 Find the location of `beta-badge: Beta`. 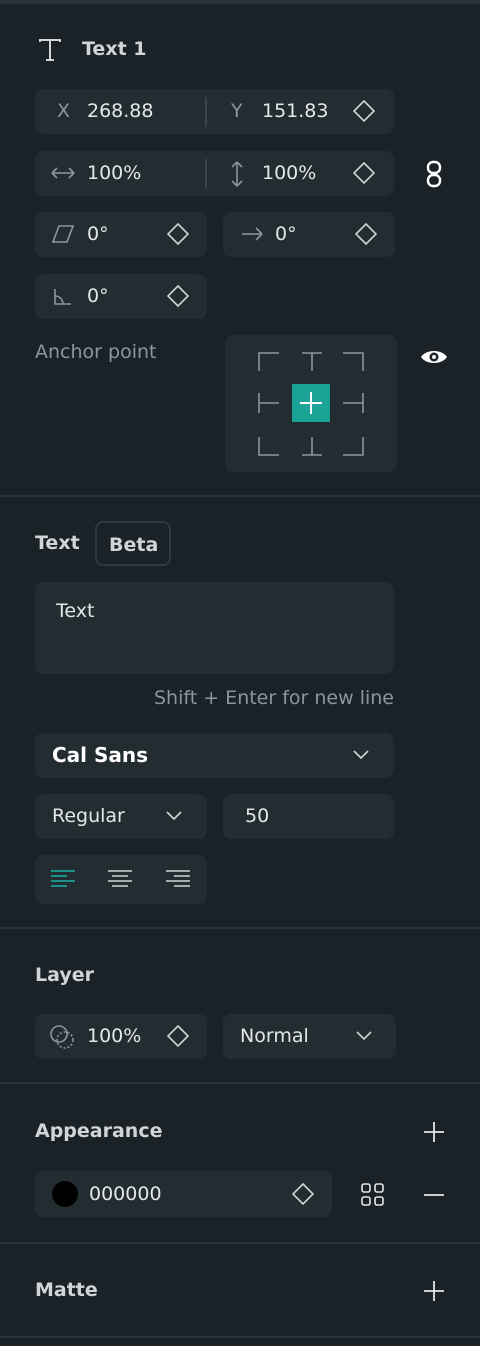

beta-badge: Beta is located at coordinates (133, 543).